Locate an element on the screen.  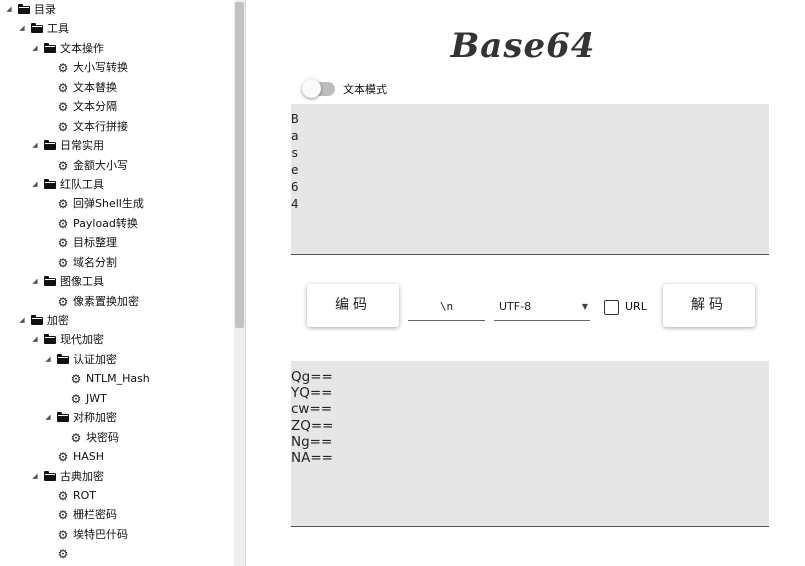
tree-item-label: 大小写转换 is located at coordinates (100, 68).